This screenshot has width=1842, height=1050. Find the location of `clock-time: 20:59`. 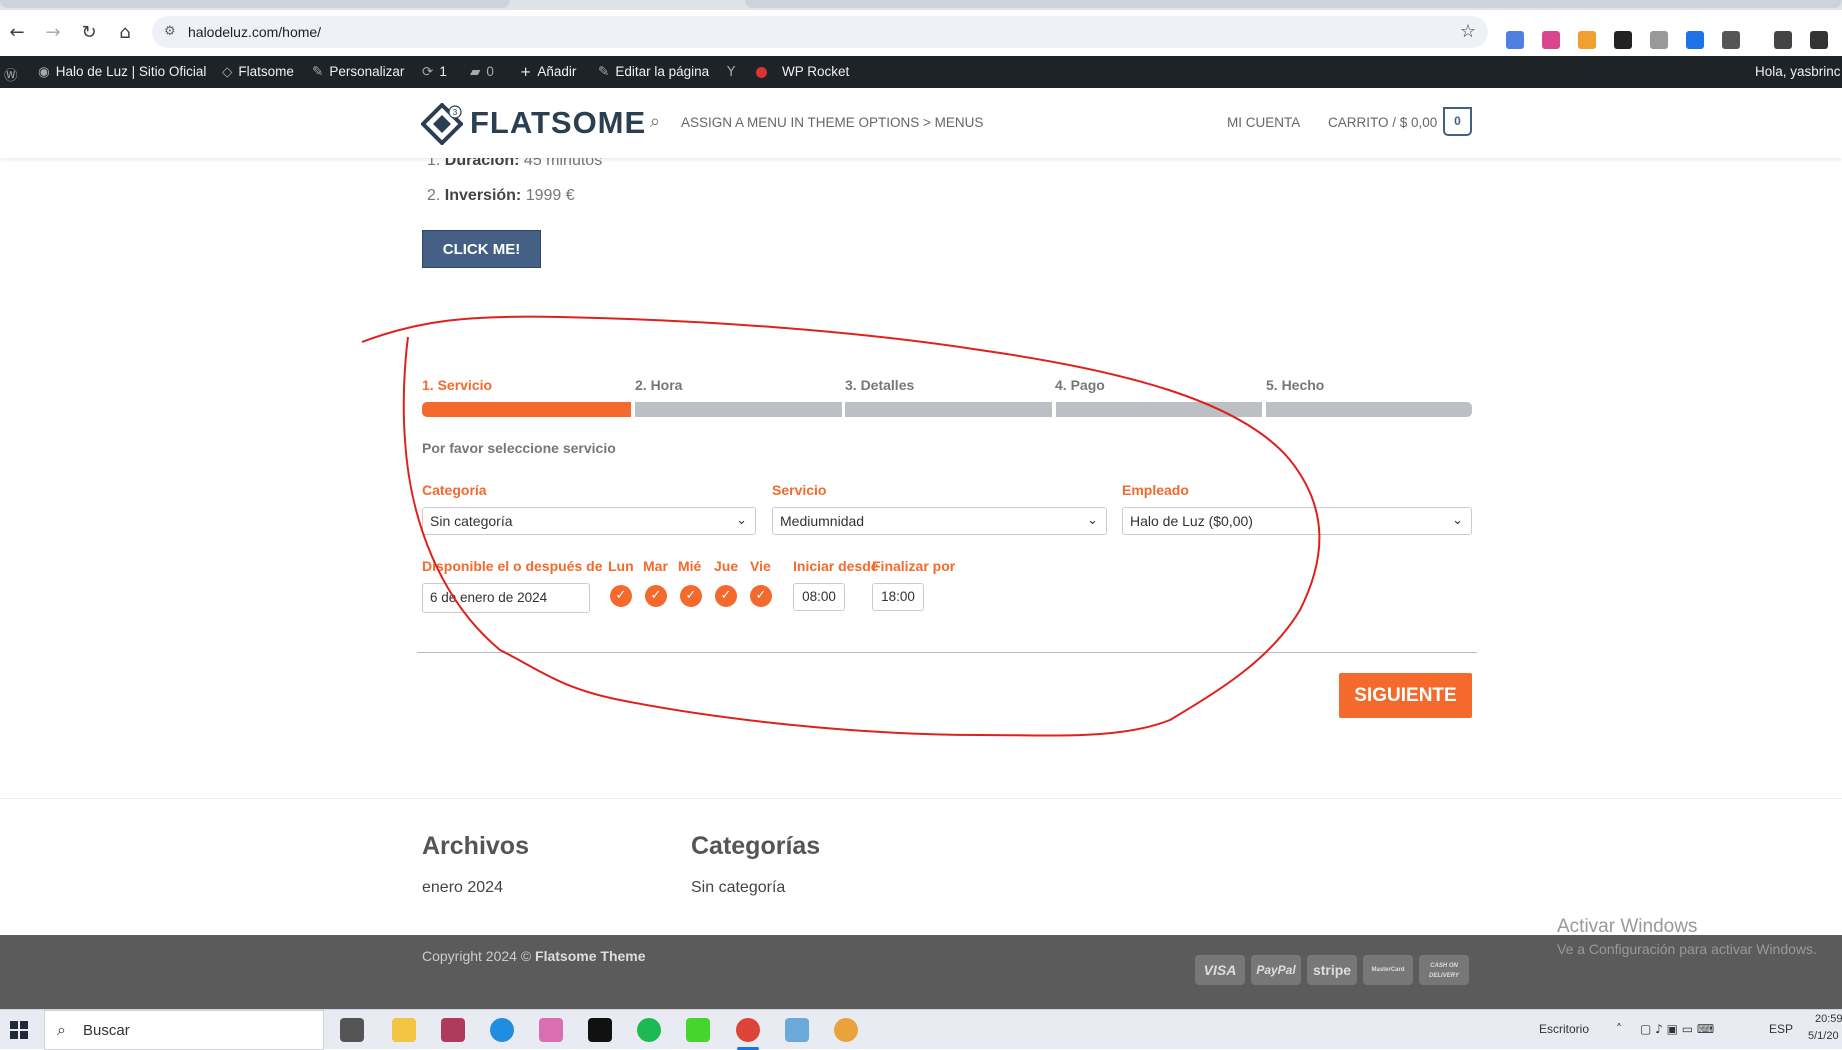

clock-time: 20:59 is located at coordinates (1828, 1019).